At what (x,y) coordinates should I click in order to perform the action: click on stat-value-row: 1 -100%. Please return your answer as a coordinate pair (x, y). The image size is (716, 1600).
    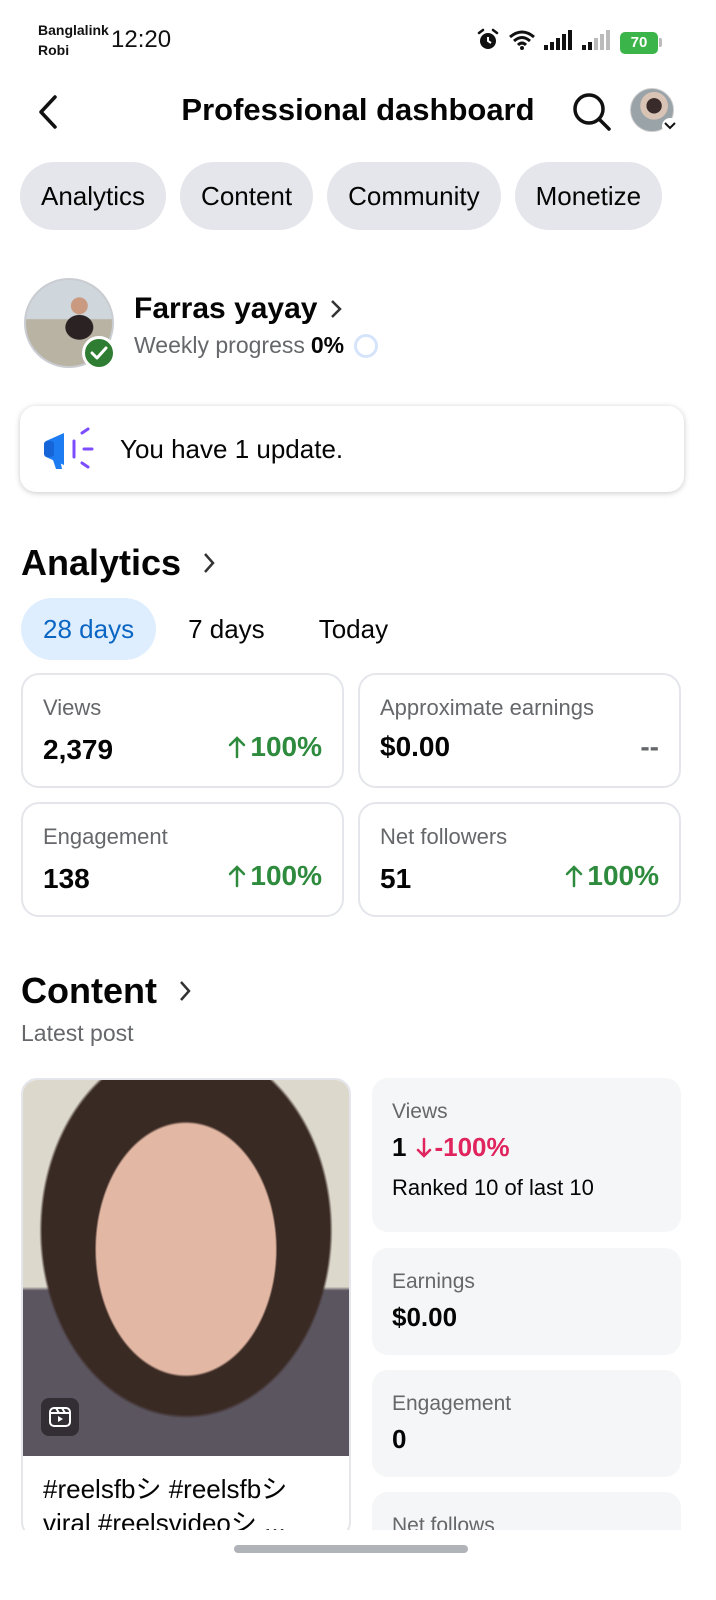
    Looking at the image, I should click on (526, 1147).